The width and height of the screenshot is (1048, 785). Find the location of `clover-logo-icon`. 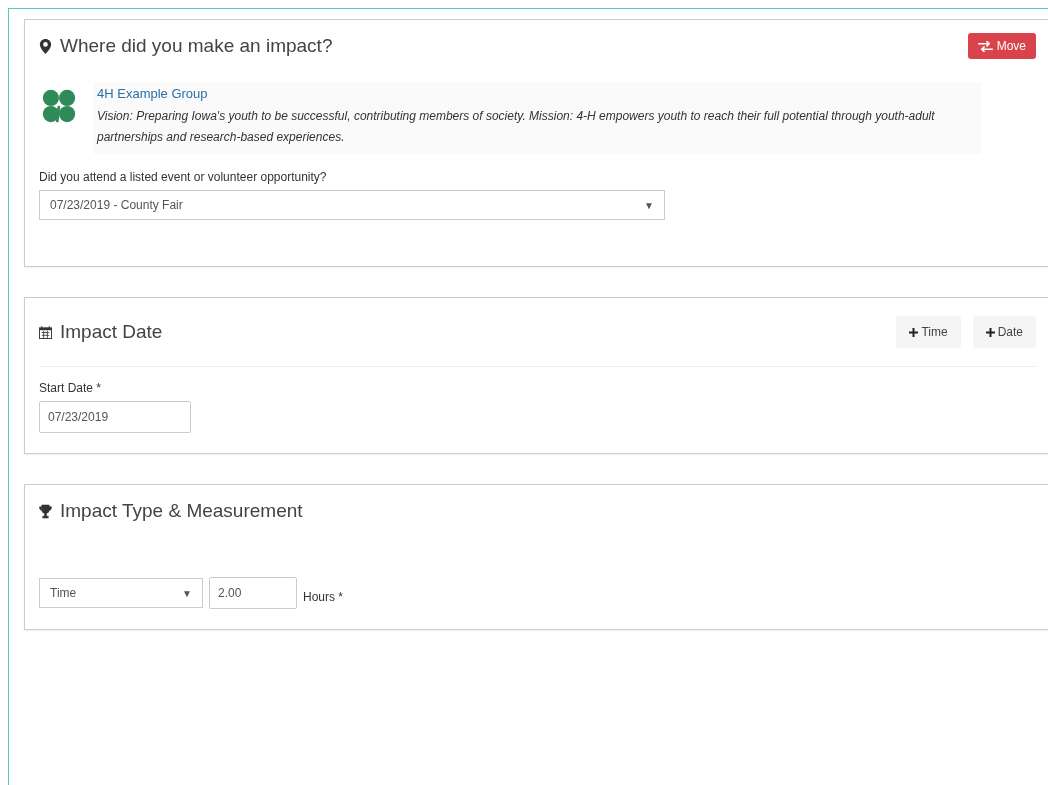

clover-logo-icon is located at coordinates (59, 106).